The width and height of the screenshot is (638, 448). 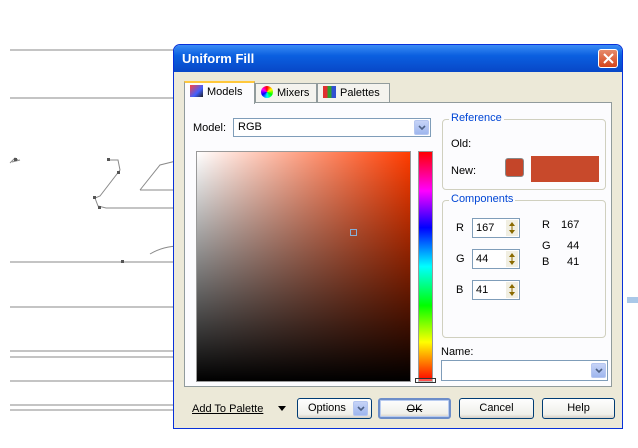 I want to click on b-input: 41, so click(x=496, y=290).